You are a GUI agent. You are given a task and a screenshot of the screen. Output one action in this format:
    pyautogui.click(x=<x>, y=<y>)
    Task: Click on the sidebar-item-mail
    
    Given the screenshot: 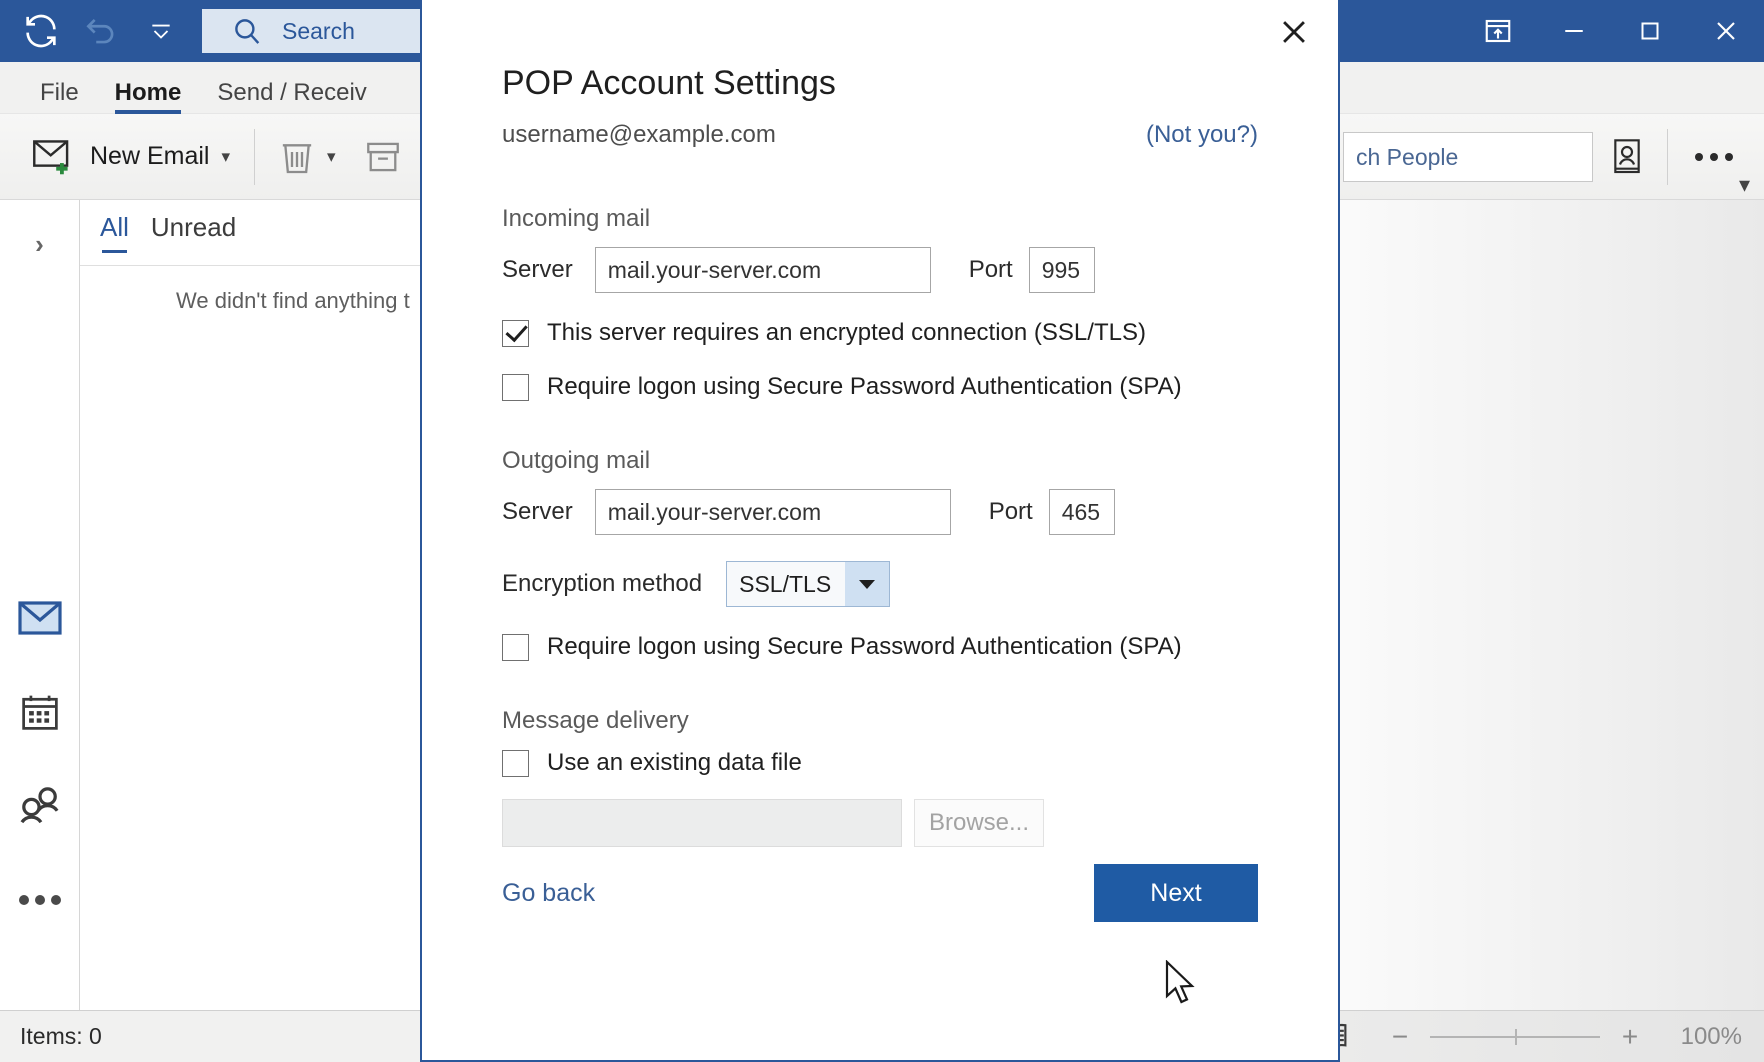 What is the action you would take?
    pyautogui.click(x=40, y=618)
    